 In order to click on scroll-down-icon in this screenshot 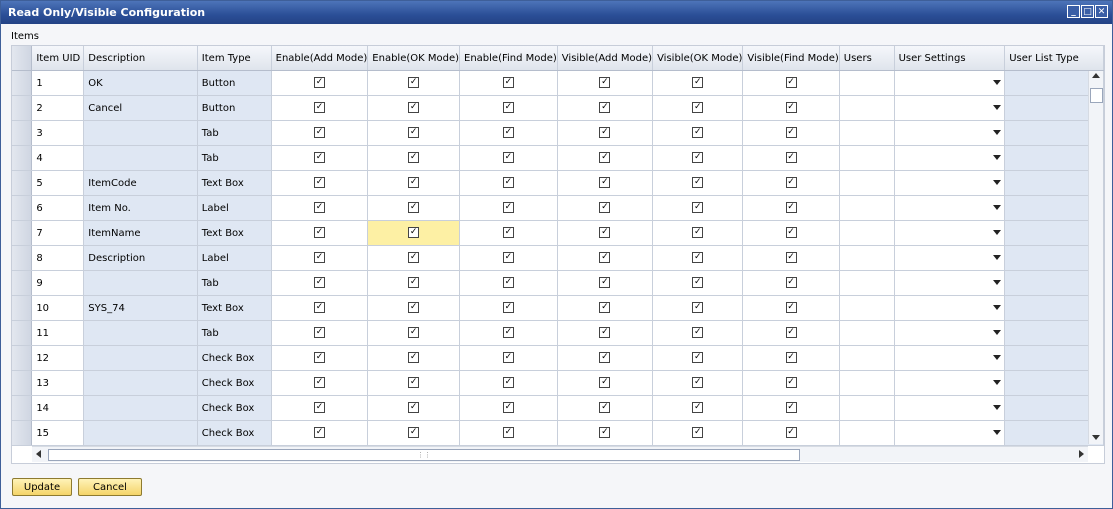, I will do `click(1096, 437)`.